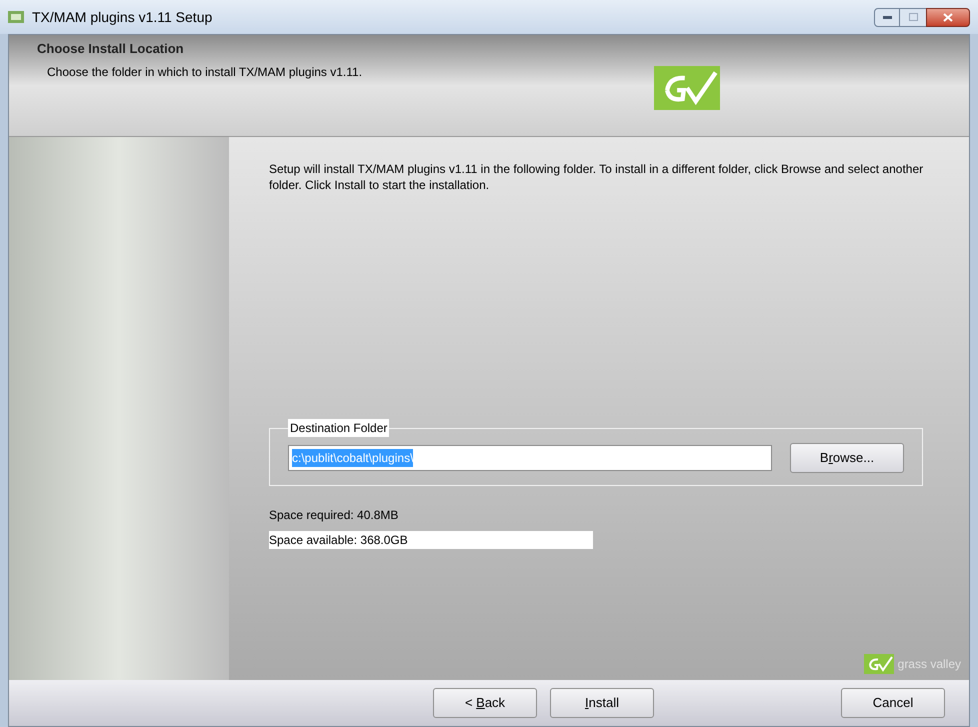 The height and width of the screenshot is (727, 978). I want to click on window-title: TX/MAM plugins v1.11 Setup, so click(122, 17).